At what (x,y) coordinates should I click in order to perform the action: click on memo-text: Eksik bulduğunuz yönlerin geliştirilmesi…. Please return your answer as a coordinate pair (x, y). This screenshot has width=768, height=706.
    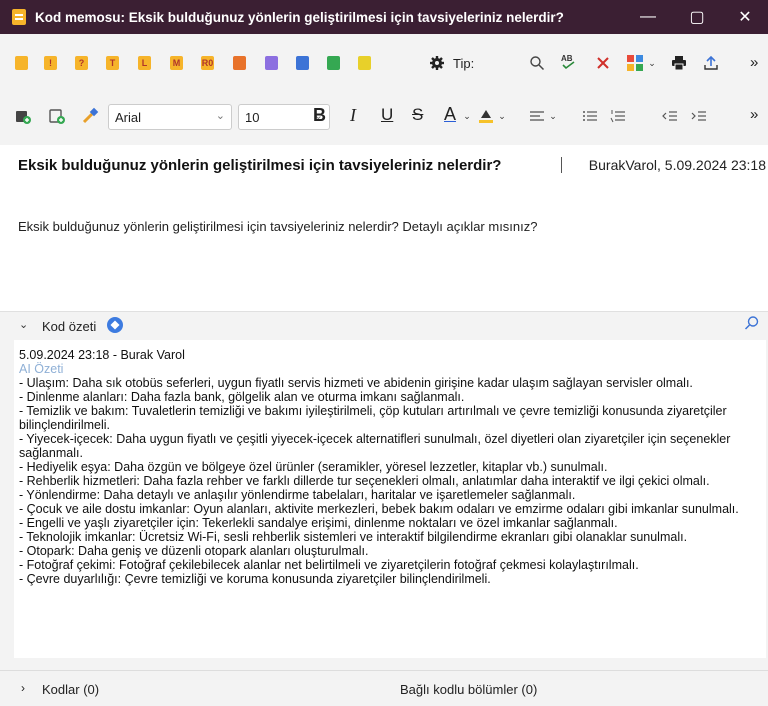
    Looking at the image, I should click on (278, 226).